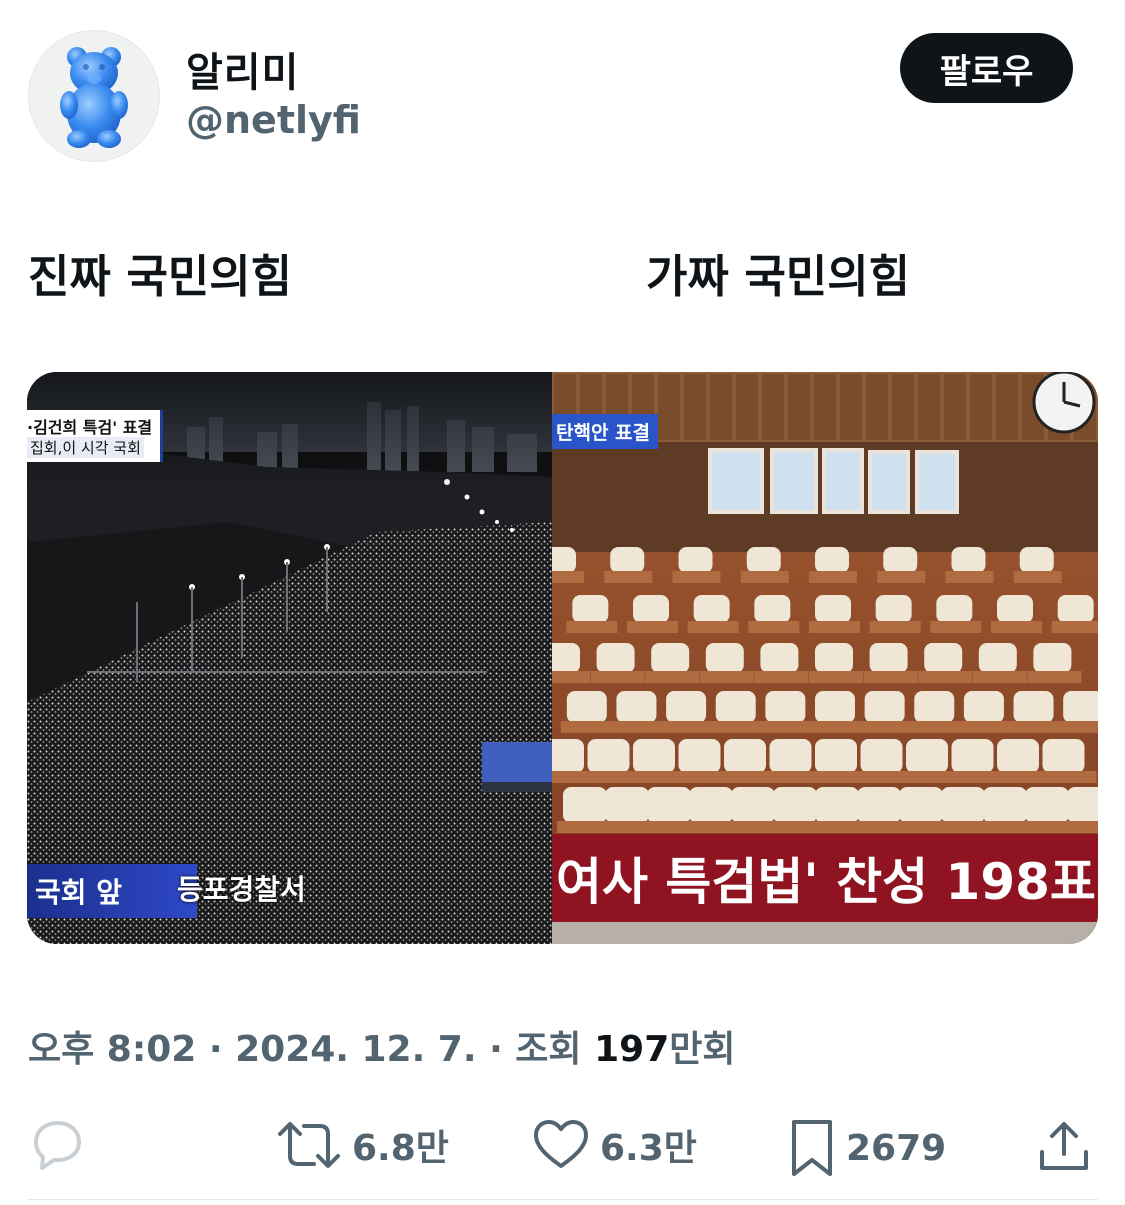 This screenshot has height=1205, width=1125. What do you see at coordinates (90, 427) in the screenshot?
I see `broadcast-tag-line1: ·김건희 특검' 표결` at bounding box center [90, 427].